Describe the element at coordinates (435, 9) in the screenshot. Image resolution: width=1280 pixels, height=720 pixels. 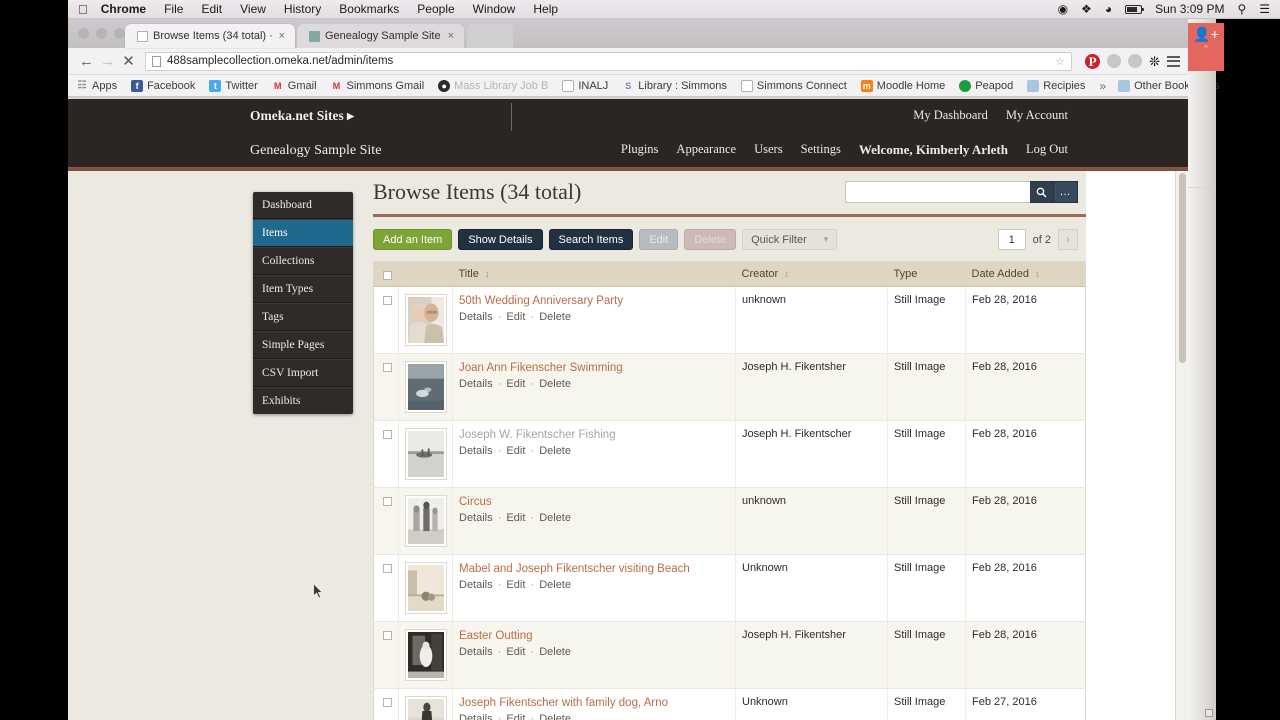
I see `menu-people: People` at that location.